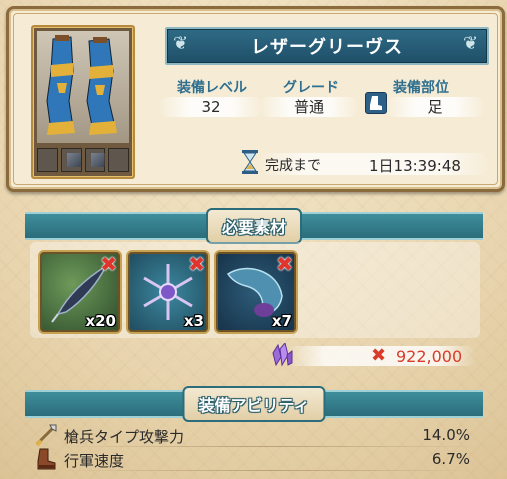 The image size is (507, 479). Describe the element at coordinates (450, 459) in the screenshot. I see `ability-value: 6.7%` at that location.